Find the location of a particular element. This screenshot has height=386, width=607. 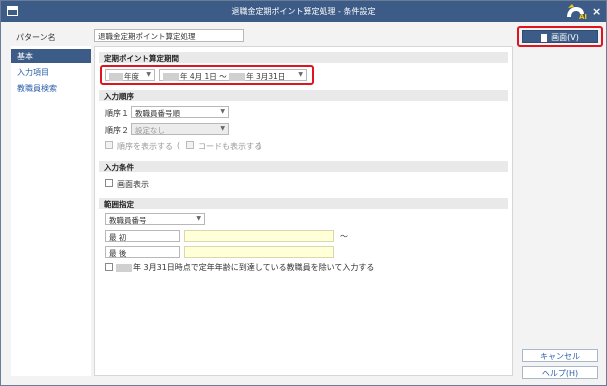

highlight-screen-button is located at coordinates (560, 36).